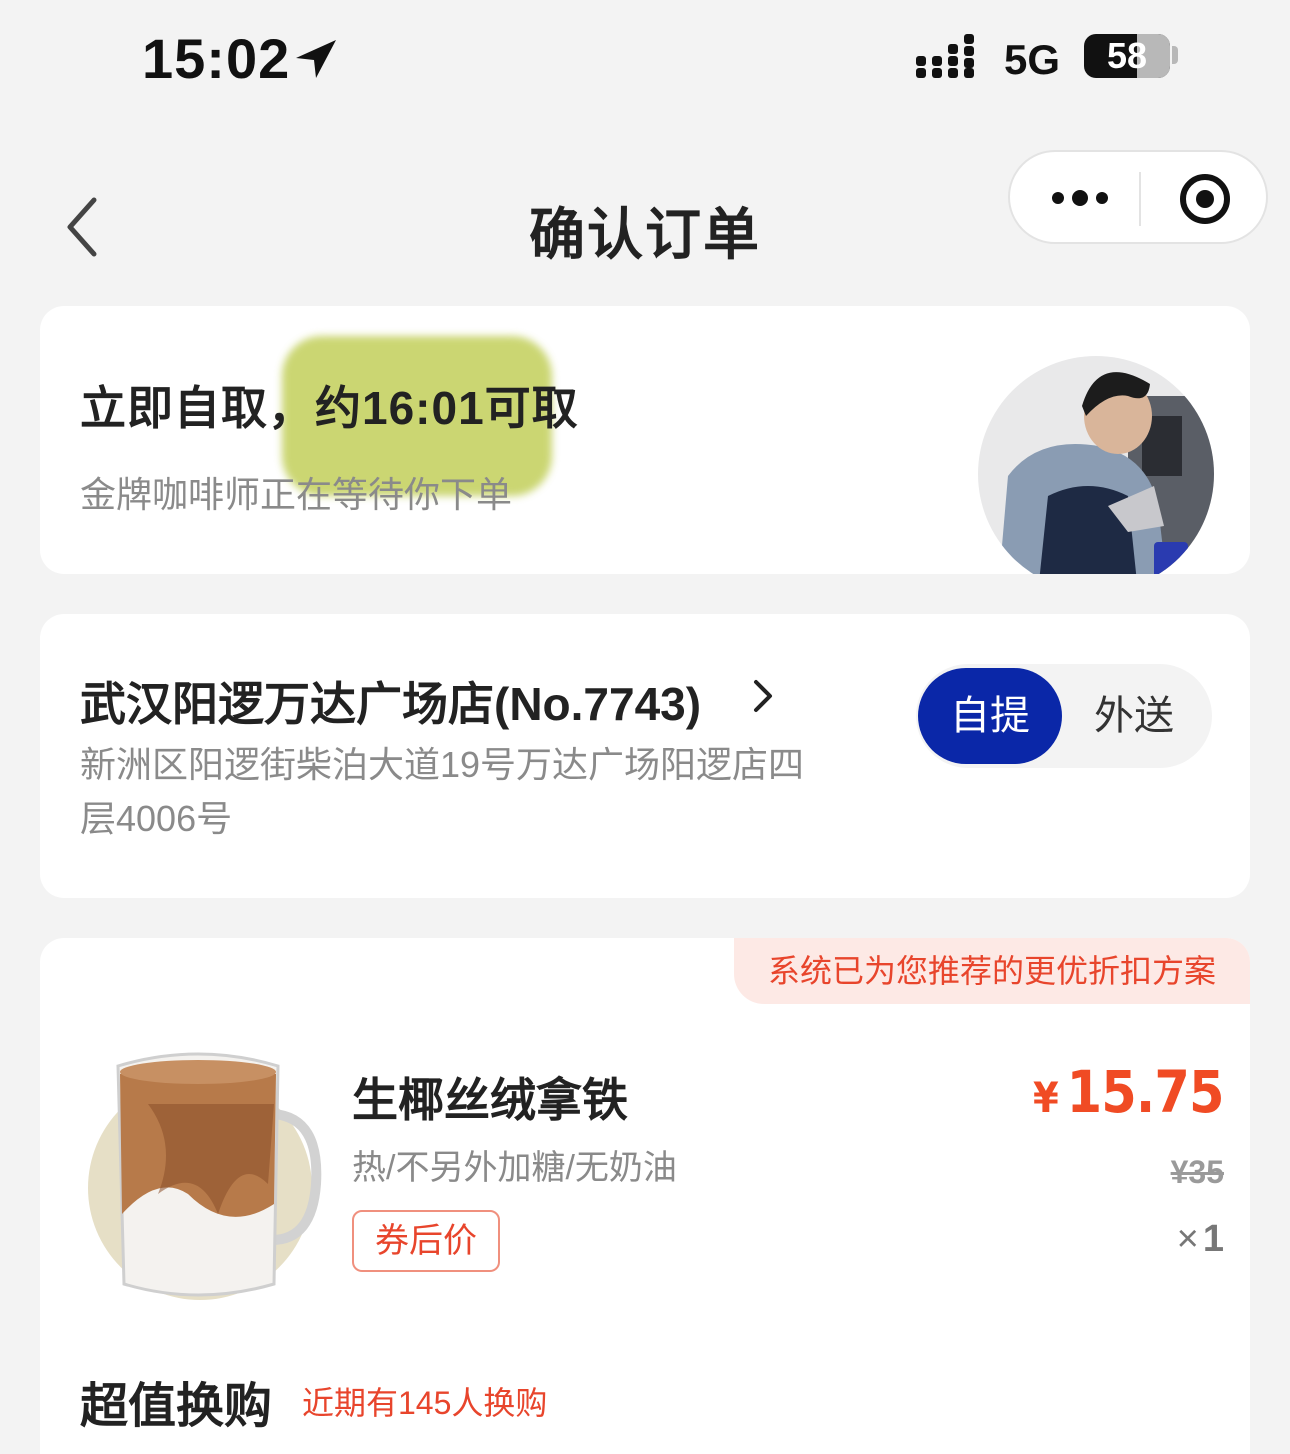  What do you see at coordinates (316, 59) in the screenshot?
I see `location-arrow-icon` at bounding box center [316, 59].